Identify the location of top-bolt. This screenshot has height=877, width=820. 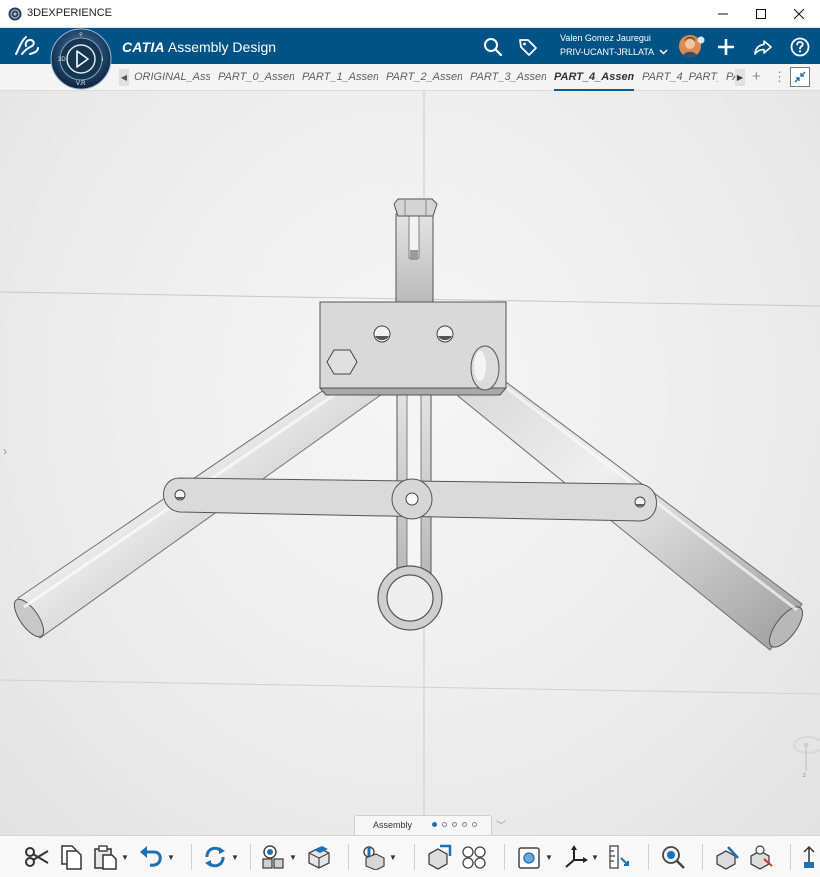
(415, 207).